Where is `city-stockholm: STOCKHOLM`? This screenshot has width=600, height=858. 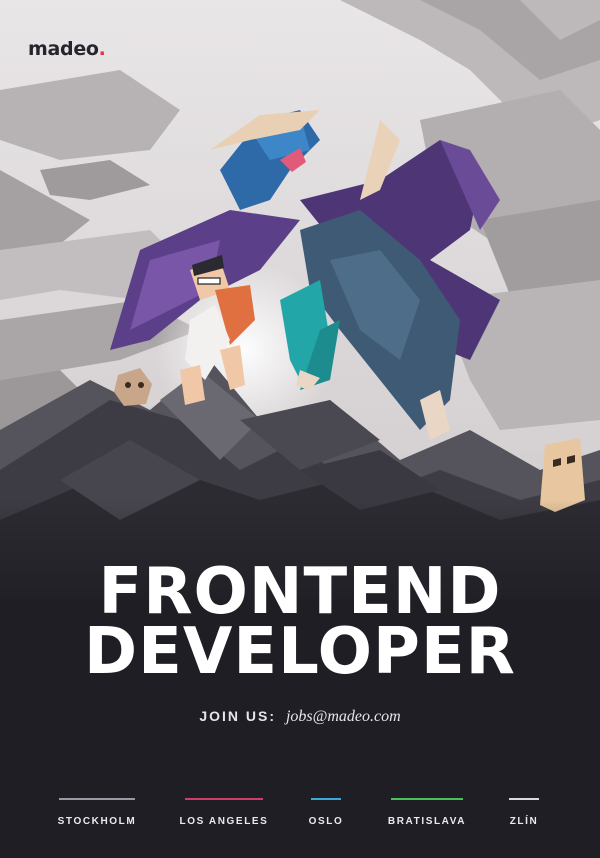 city-stockholm: STOCKHOLM is located at coordinates (97, 812).